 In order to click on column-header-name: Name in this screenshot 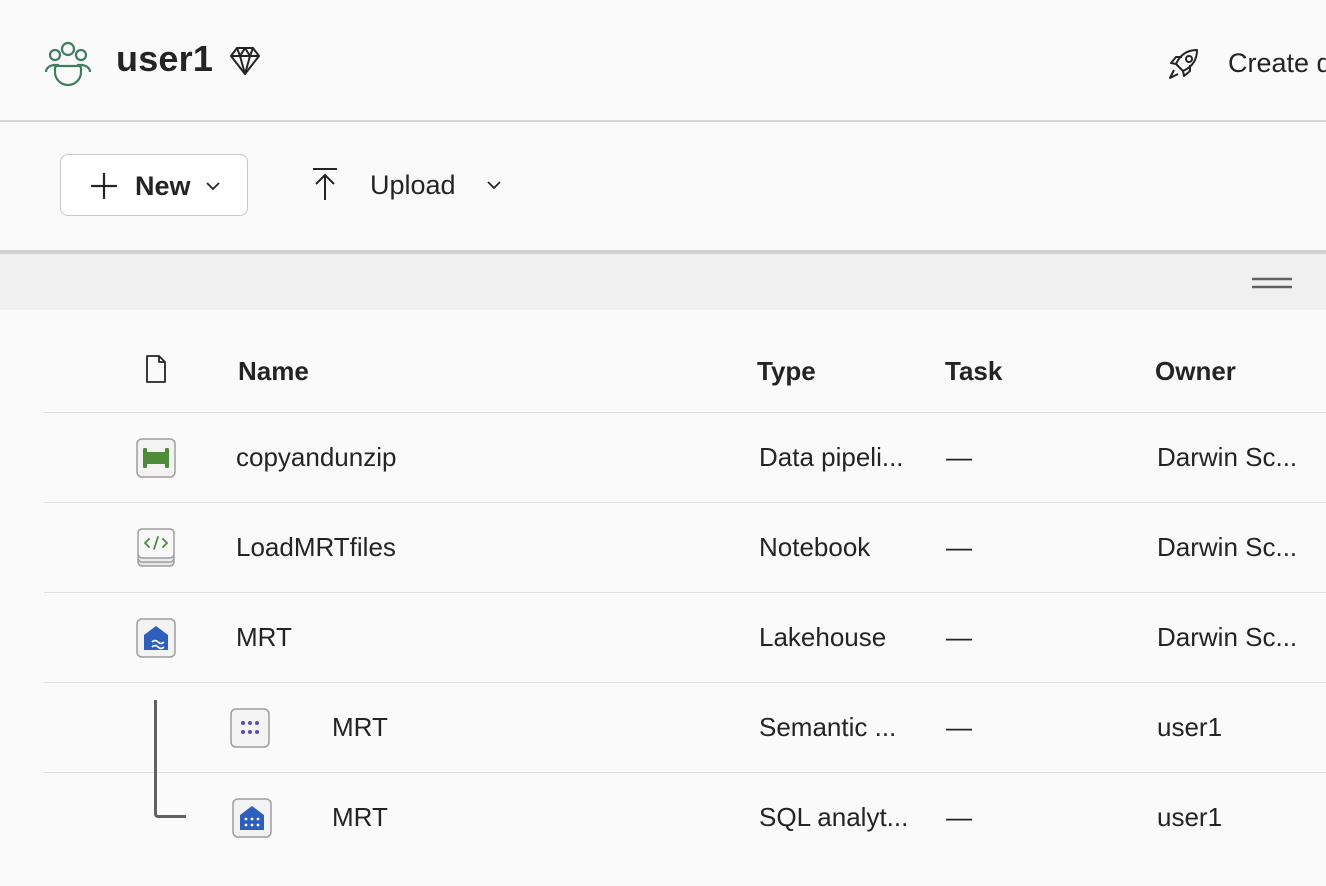, I will do `click(273, 371)`.